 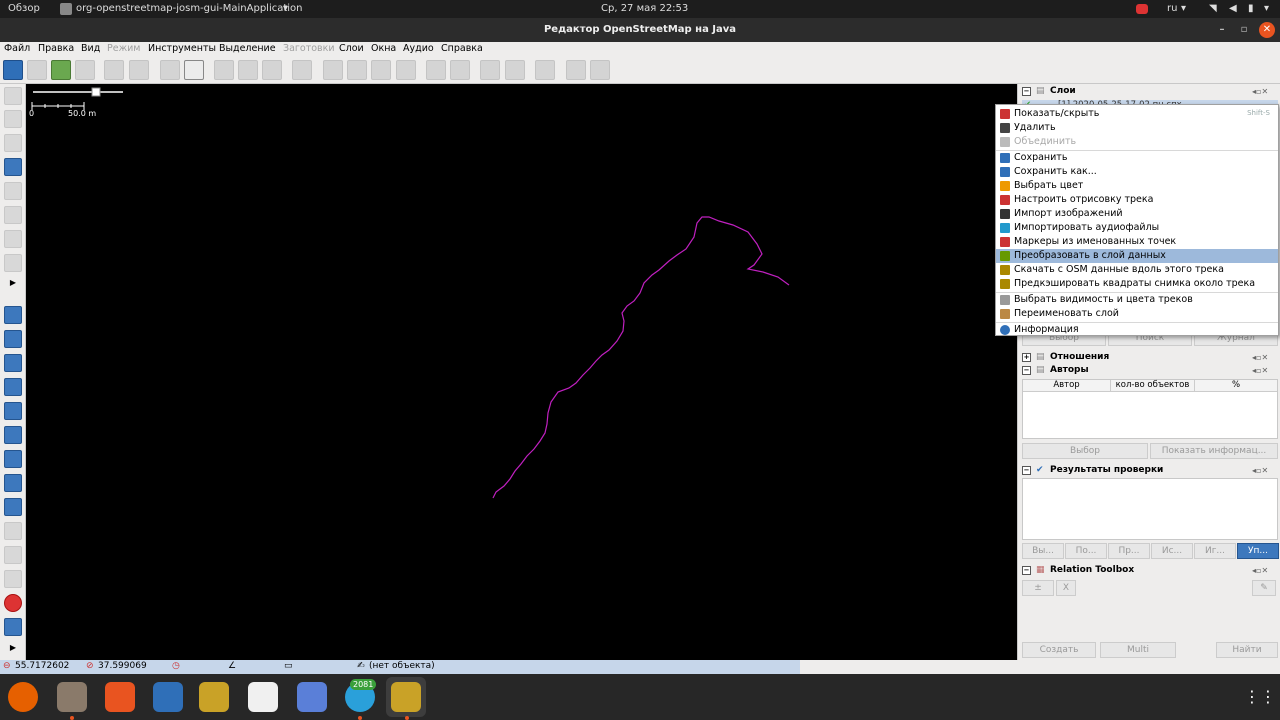 What do you see at coordinates (13, 411) in the screenshot?
I see `commands-icon` at bounding box center [13, 411].